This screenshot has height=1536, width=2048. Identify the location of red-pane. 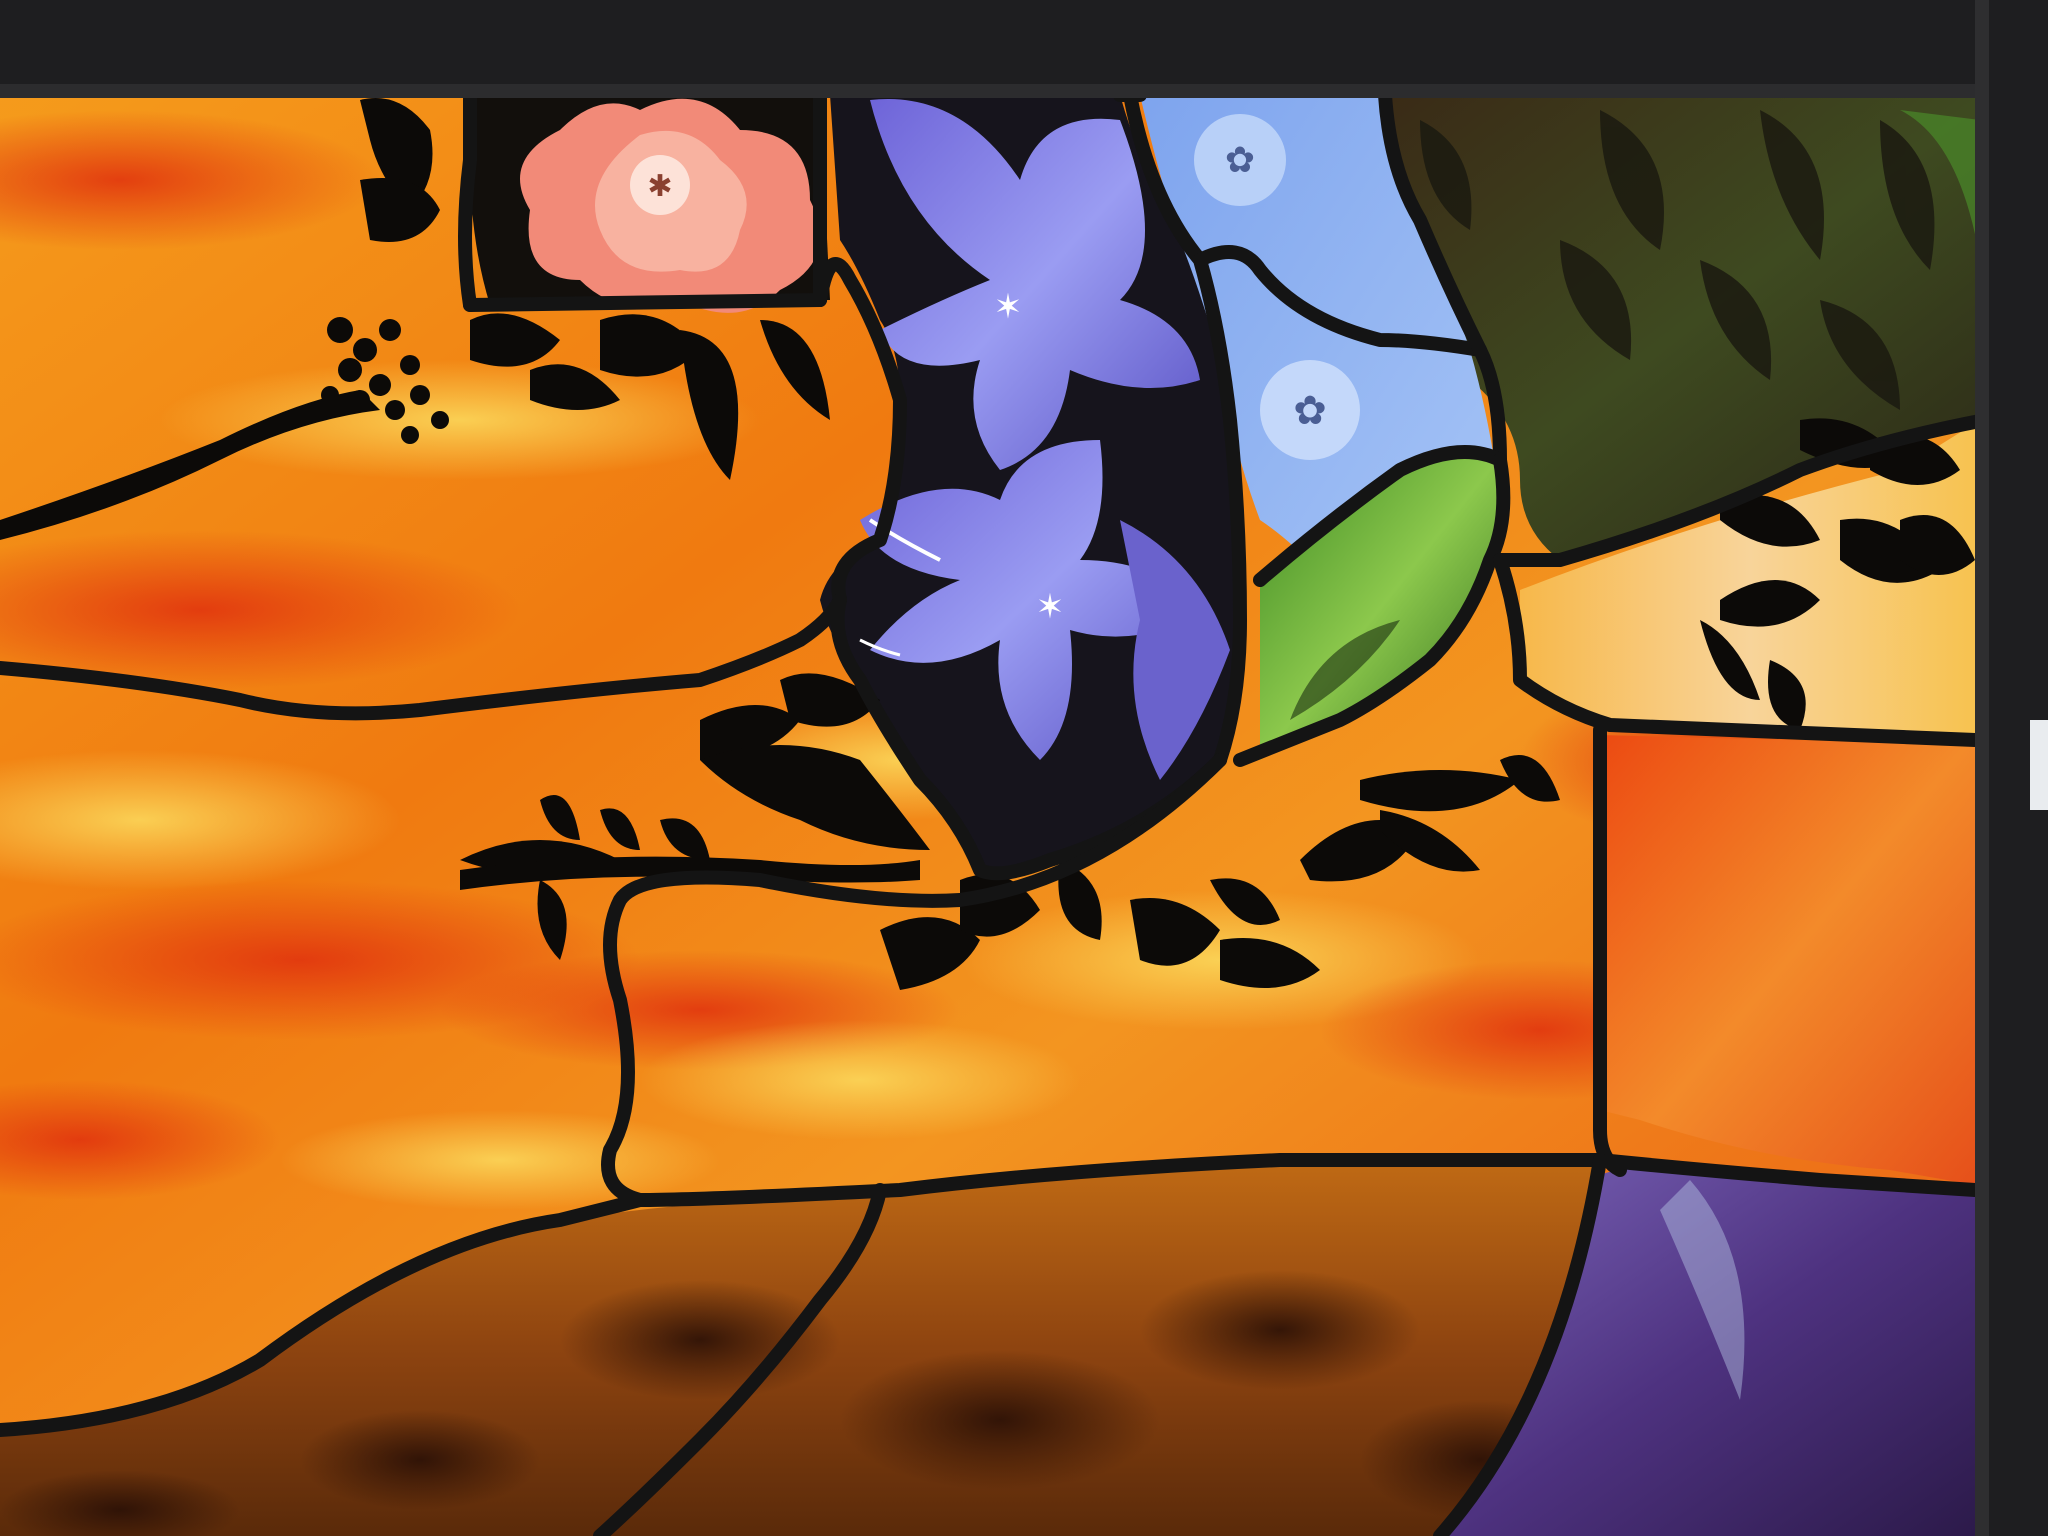
(1787, 960).